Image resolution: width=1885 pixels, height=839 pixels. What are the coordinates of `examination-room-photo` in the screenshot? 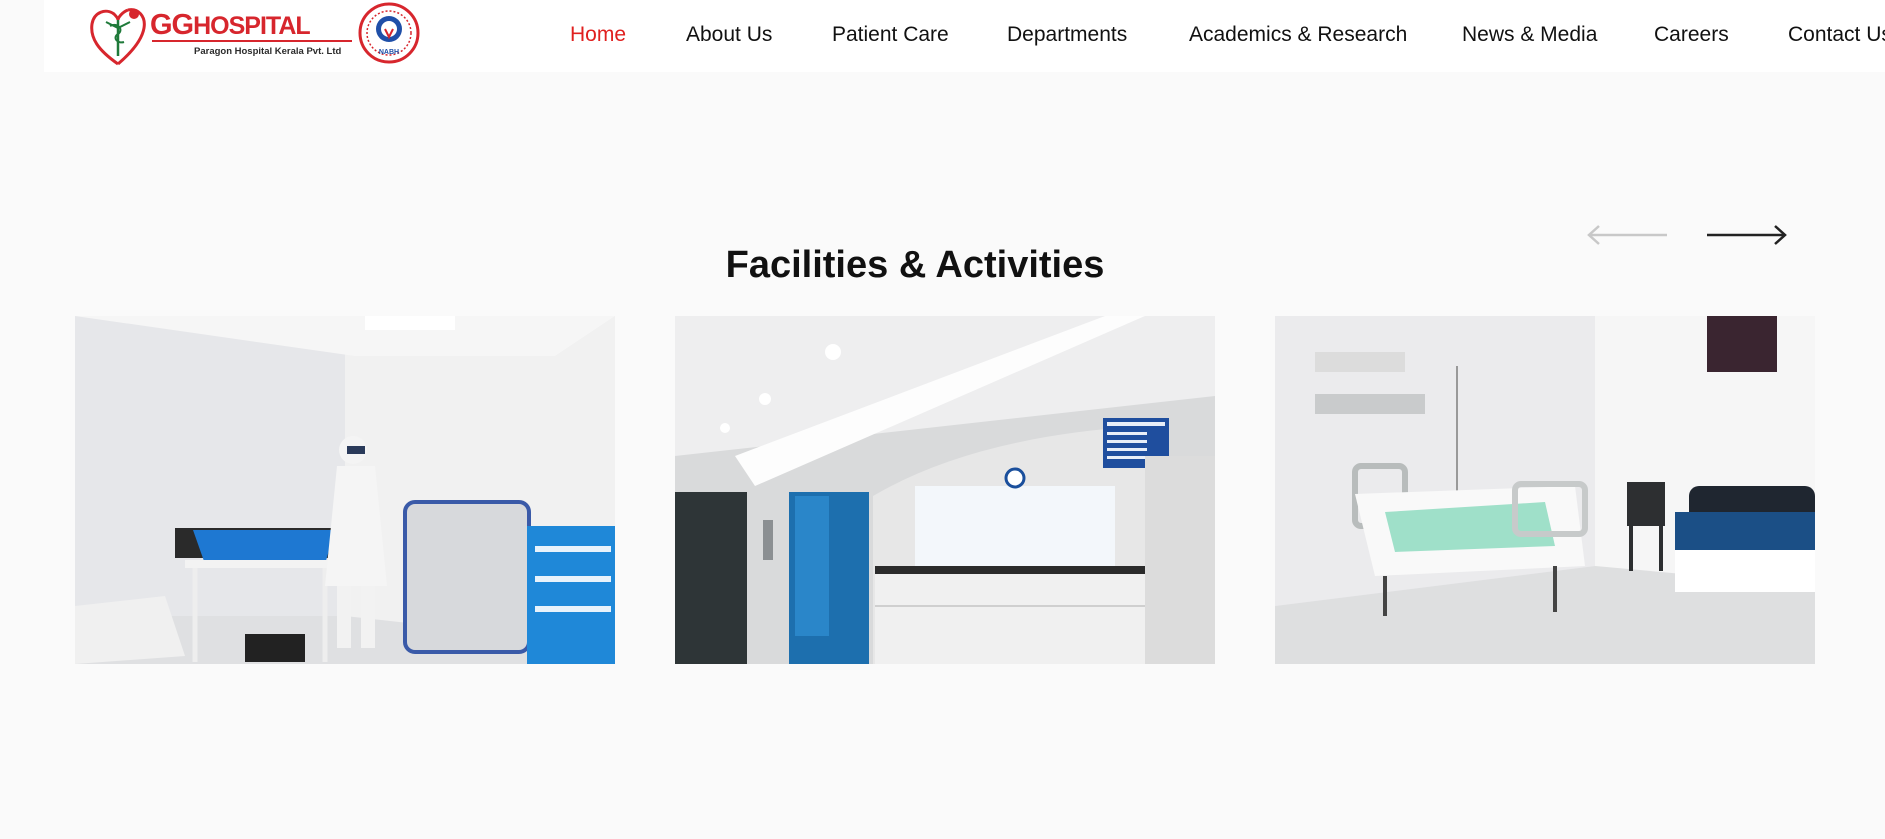 It's located at (345, 490).